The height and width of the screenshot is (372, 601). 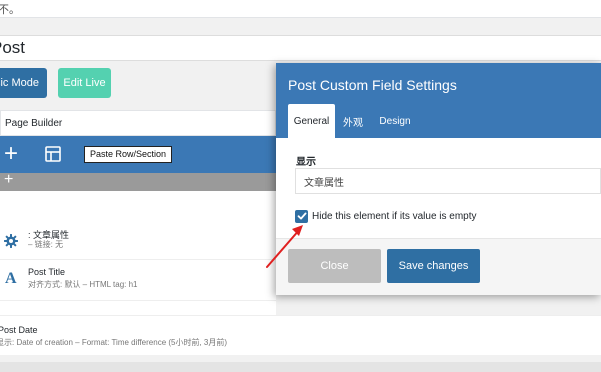 I want to click on edit-live-button: Edit Live, so click(x=84, y=83).